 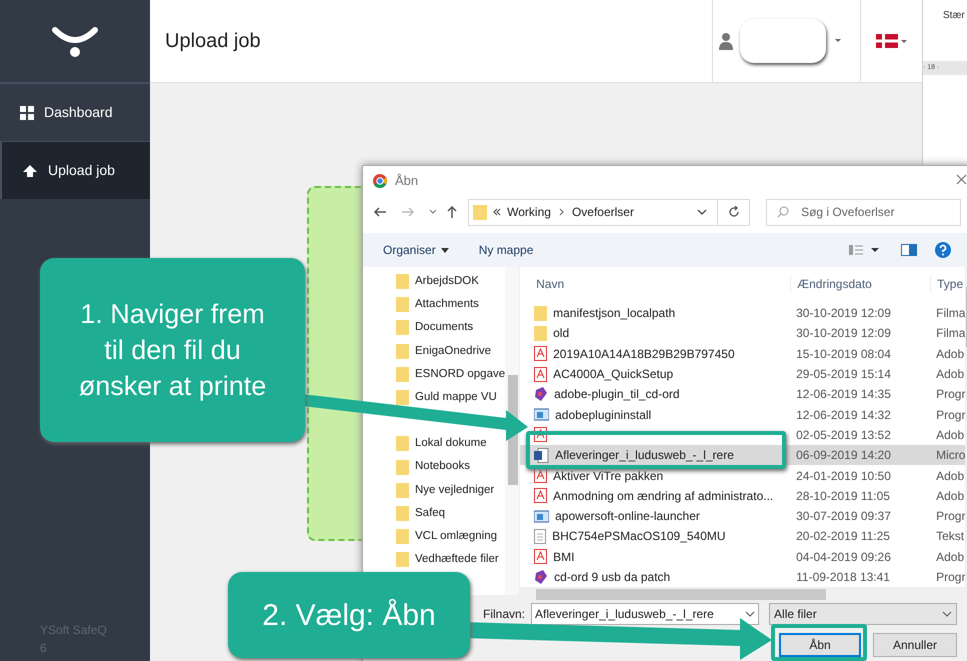 What do you see at coordinates (743, 516) in the screenshot?
I see `file-row: apowersoft-online-launcher 30-07-2019 09:37 Progr` at bounding box center [743, 516].